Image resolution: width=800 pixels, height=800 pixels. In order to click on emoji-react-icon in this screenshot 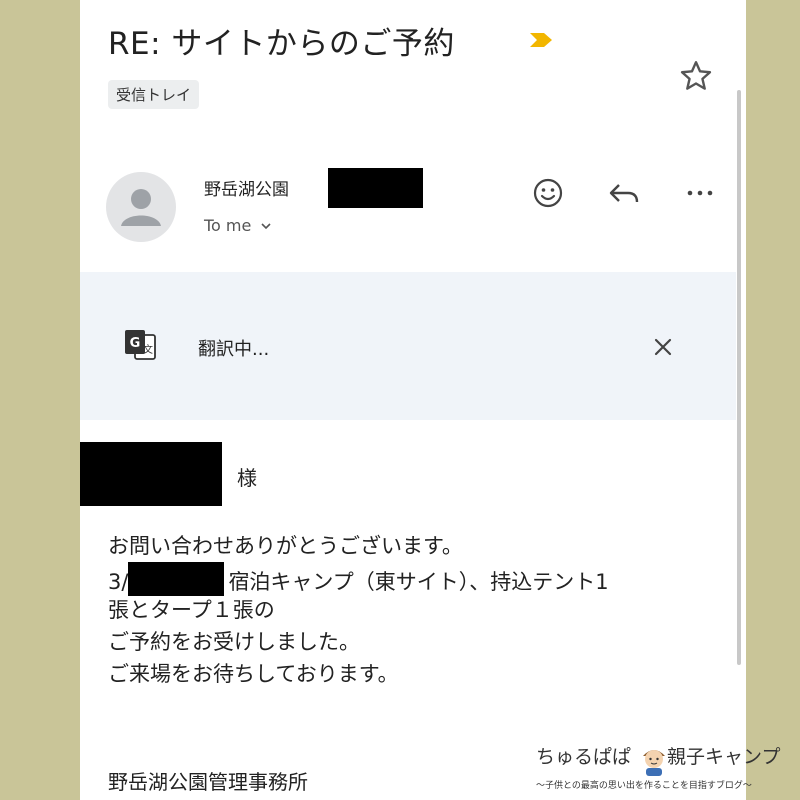, I will do `click(548, 193)`.